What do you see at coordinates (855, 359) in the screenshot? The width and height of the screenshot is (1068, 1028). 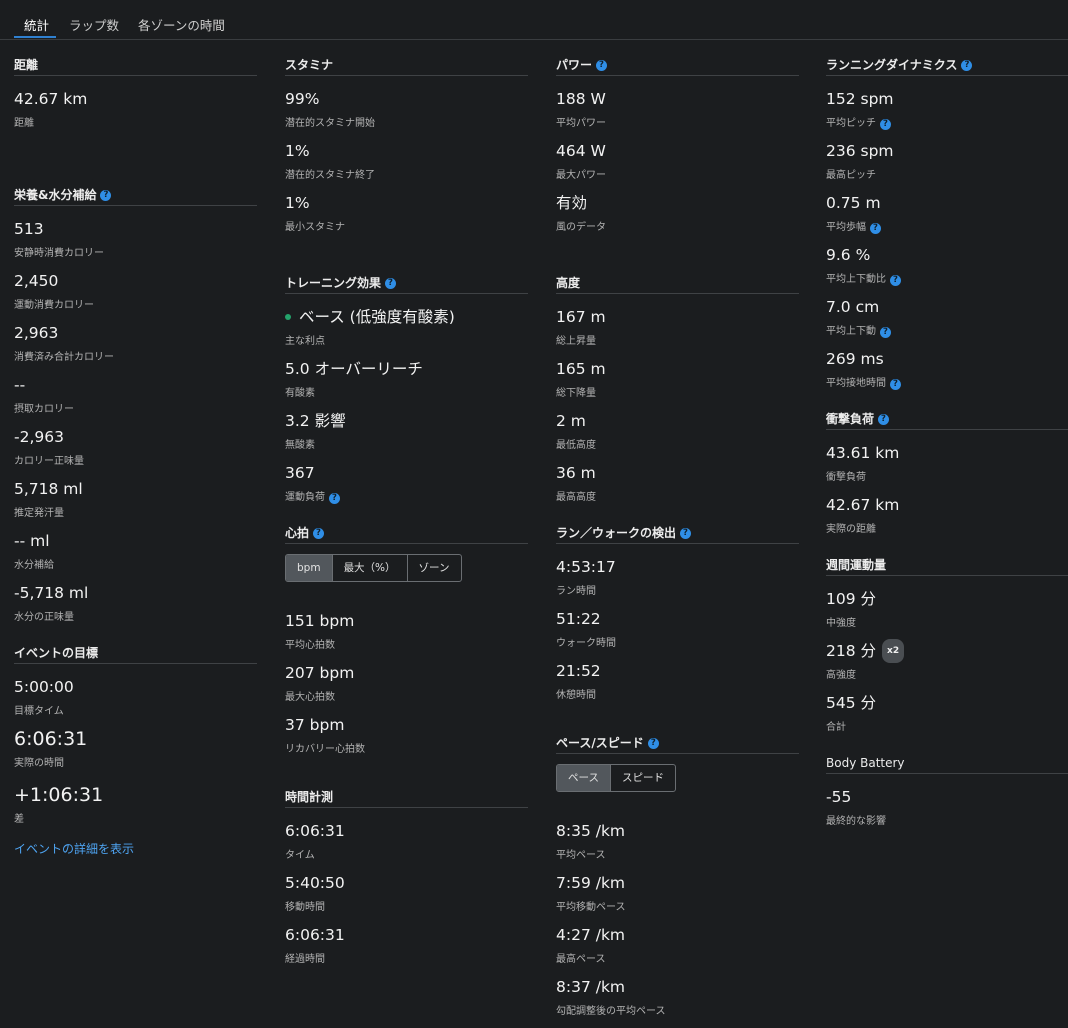 I see `stat-value: 269 ms` at bounding box center [855, 359].